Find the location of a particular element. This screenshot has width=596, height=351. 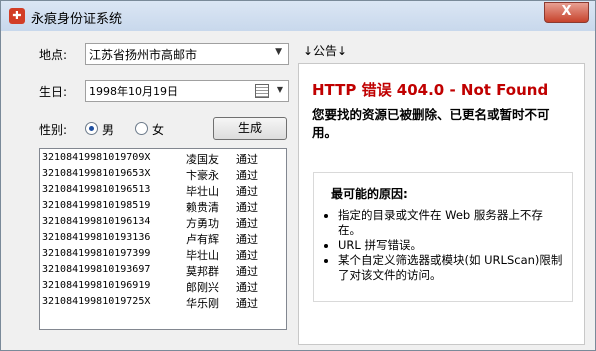

location-select: 江苏省扬州市高邮市 ▼ is located at coordinates (187, 54).